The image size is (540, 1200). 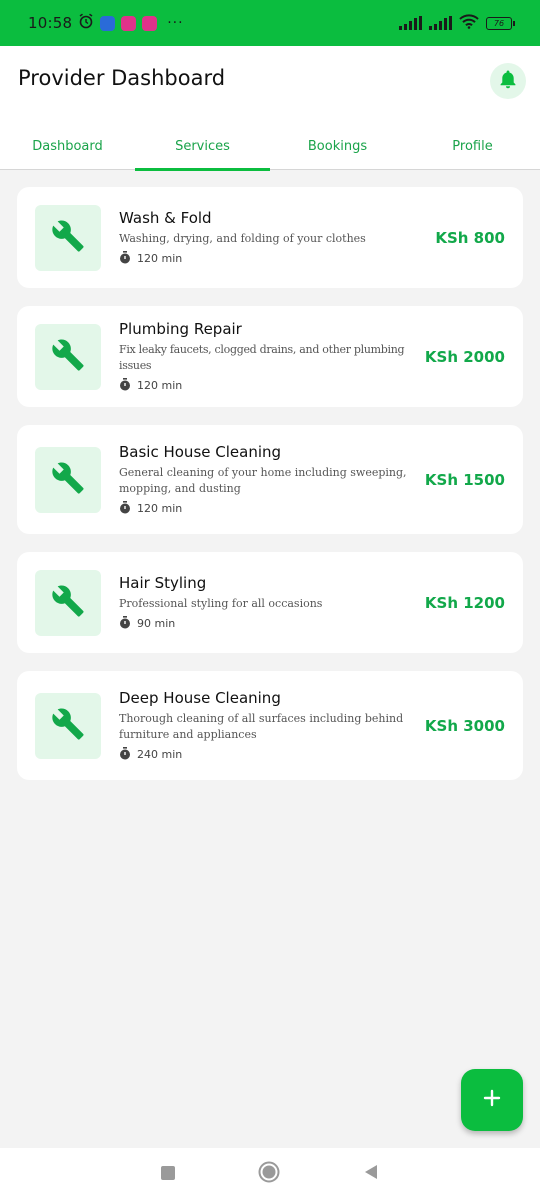 I want to click on service-duration: 240 min, so click(x=269, y=754).